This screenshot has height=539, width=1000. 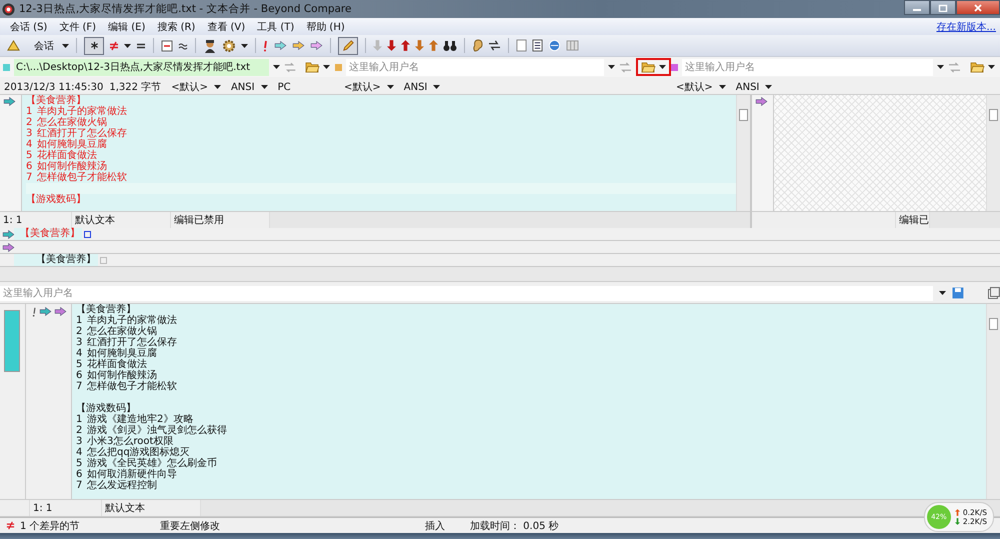 What do you see at coordinates (514, 526) in the screenshot?
I see `load-time: 加载时间： 0.05 秒` at bounding box center [514, 526].